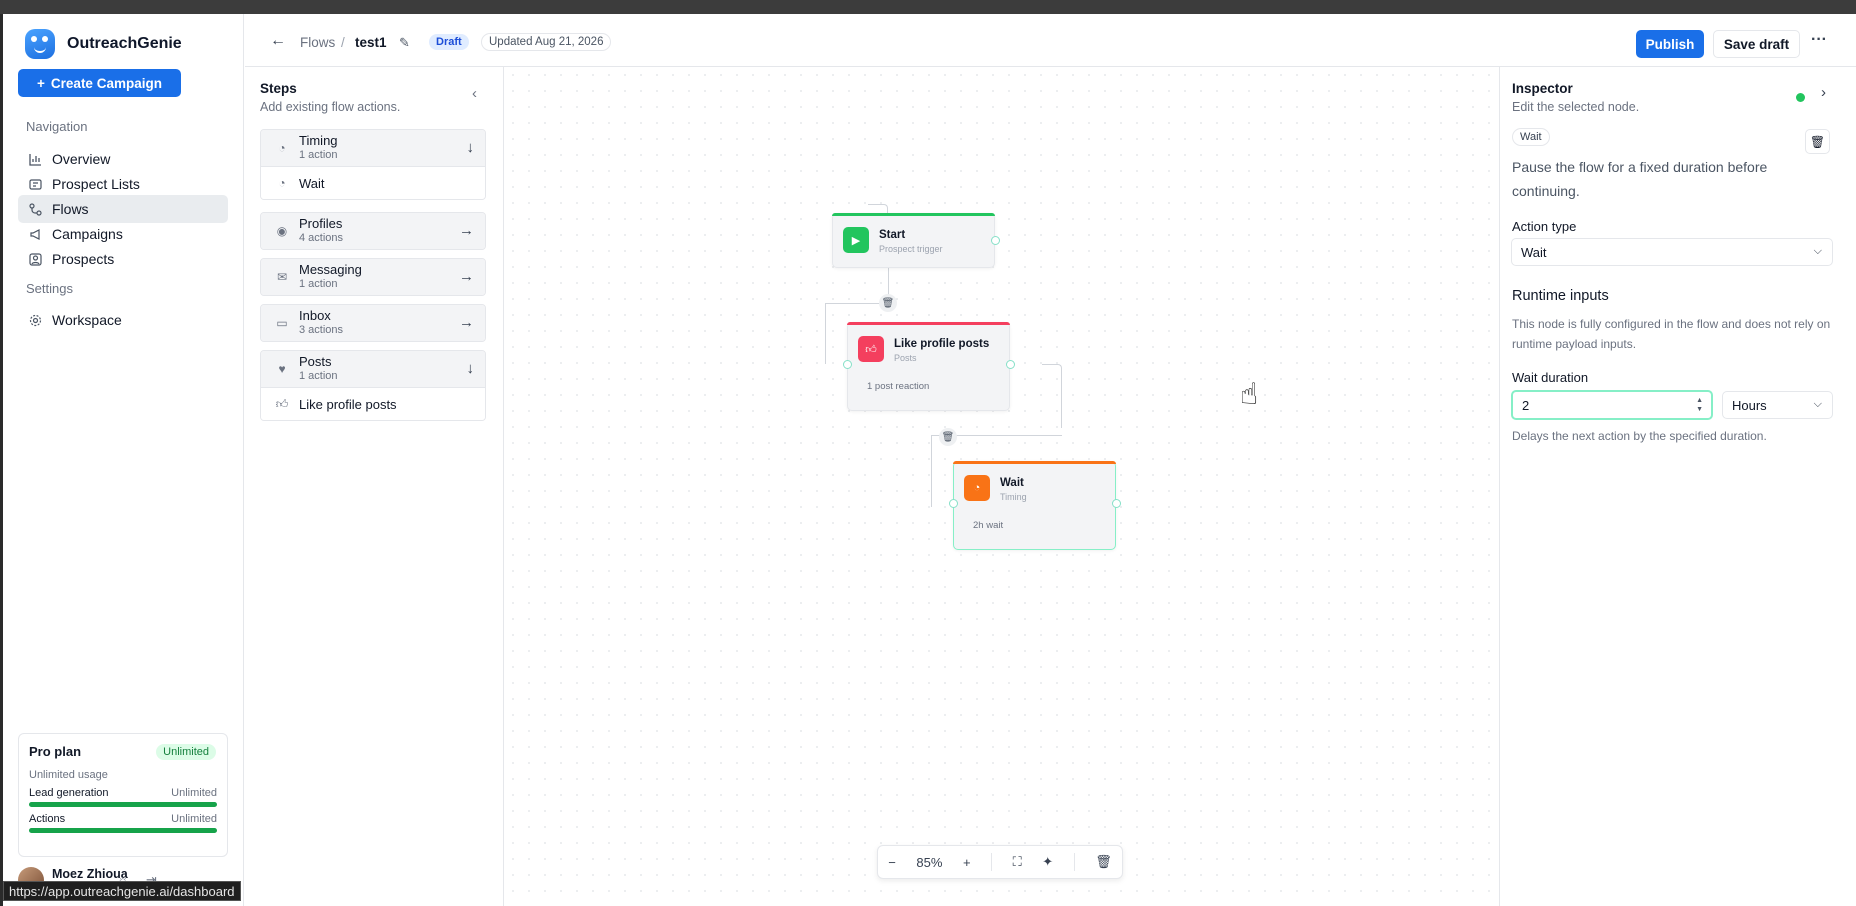 This screenshot has width=1856, height=906. Describe the element at coordinates (1749, 405) in the screenshot. I see `duration-unit-value: Hours` at that location.